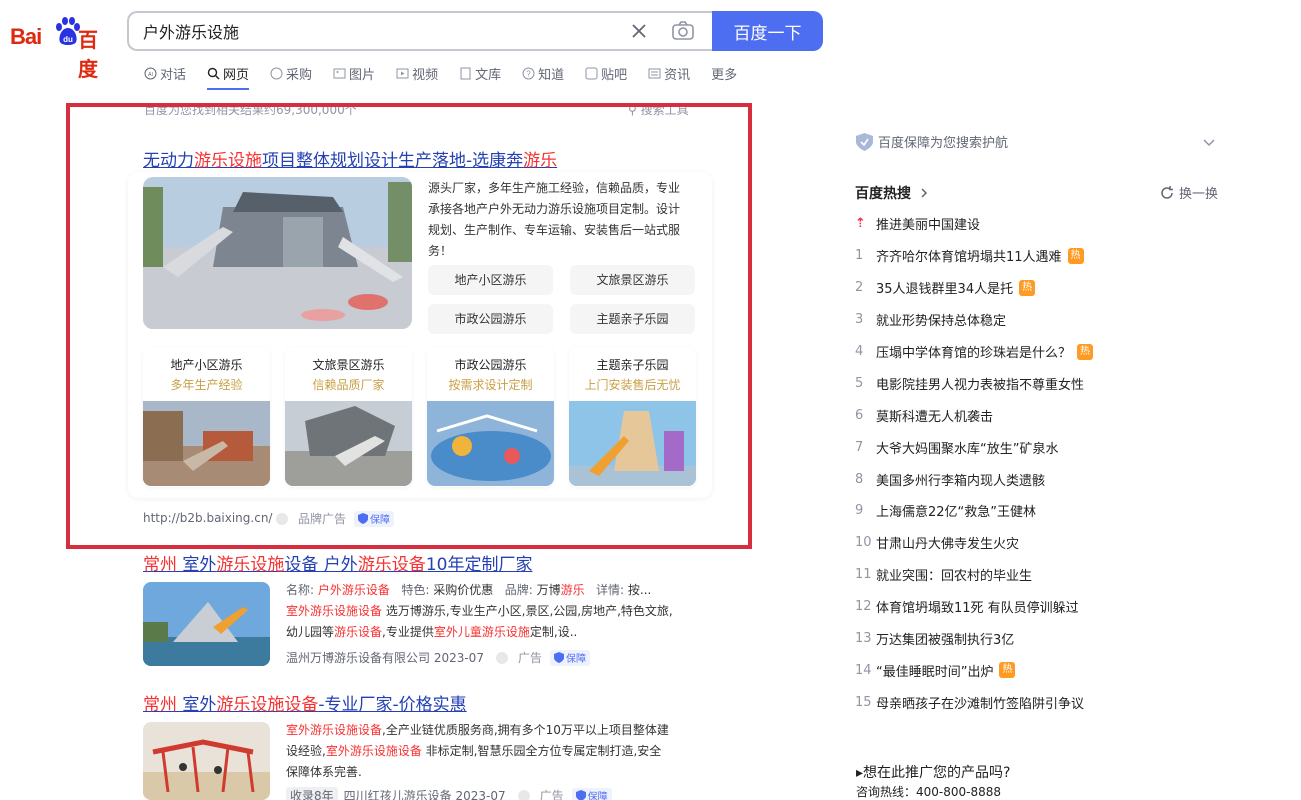  What do you see at coordinates (610, 590) in the screenshot?
I see `field-label: 详情:` at bounding box center [610, 590].